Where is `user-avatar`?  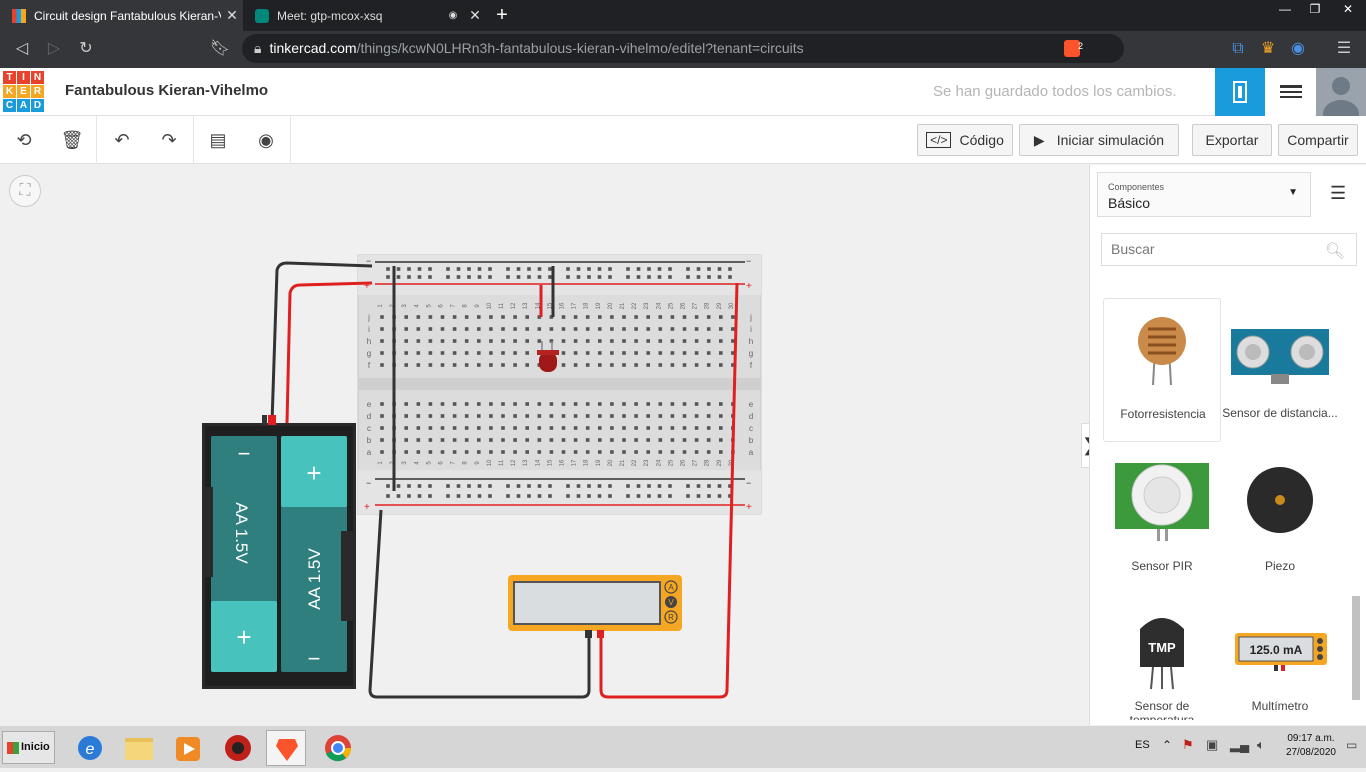 user-avatar is located at coordinates (1341, 98).